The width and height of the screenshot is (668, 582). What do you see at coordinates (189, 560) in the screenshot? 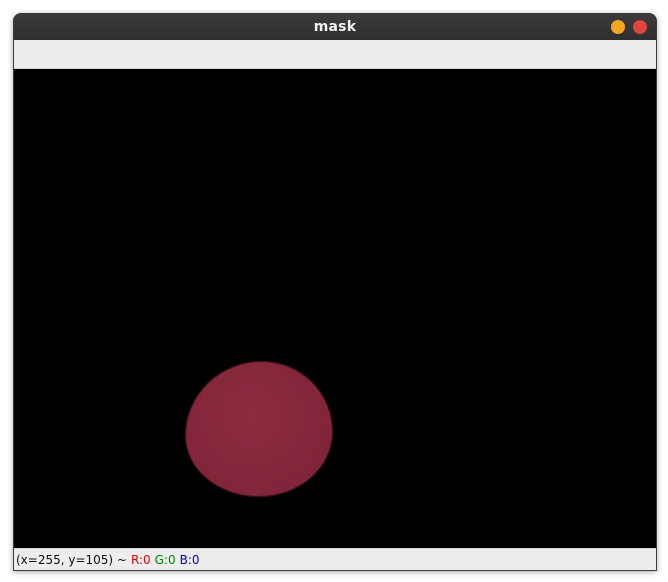
I see `blue-value: B:0` at bounding box center [189, 560].